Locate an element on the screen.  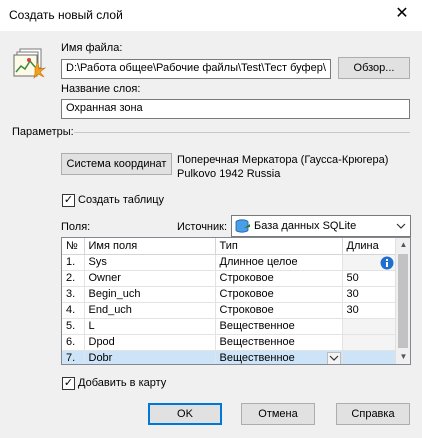
table-row: 3. Begin_uch Строковое 30 is located at coordinates (230, 294).